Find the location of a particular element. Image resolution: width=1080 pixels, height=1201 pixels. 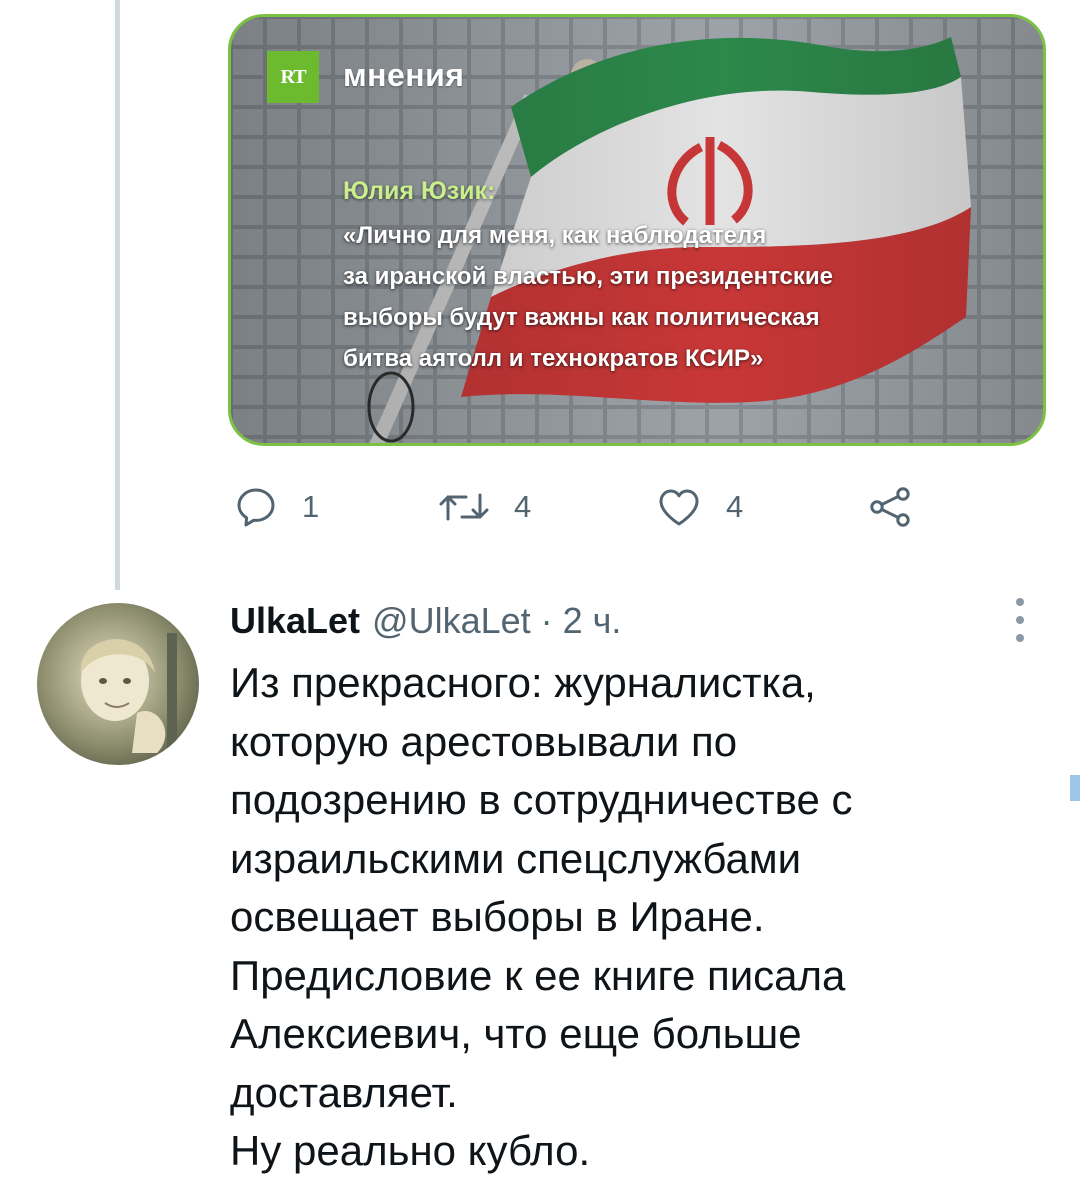

tweet-line: Ну реально кубло. is located at coordinates (410, 1150).